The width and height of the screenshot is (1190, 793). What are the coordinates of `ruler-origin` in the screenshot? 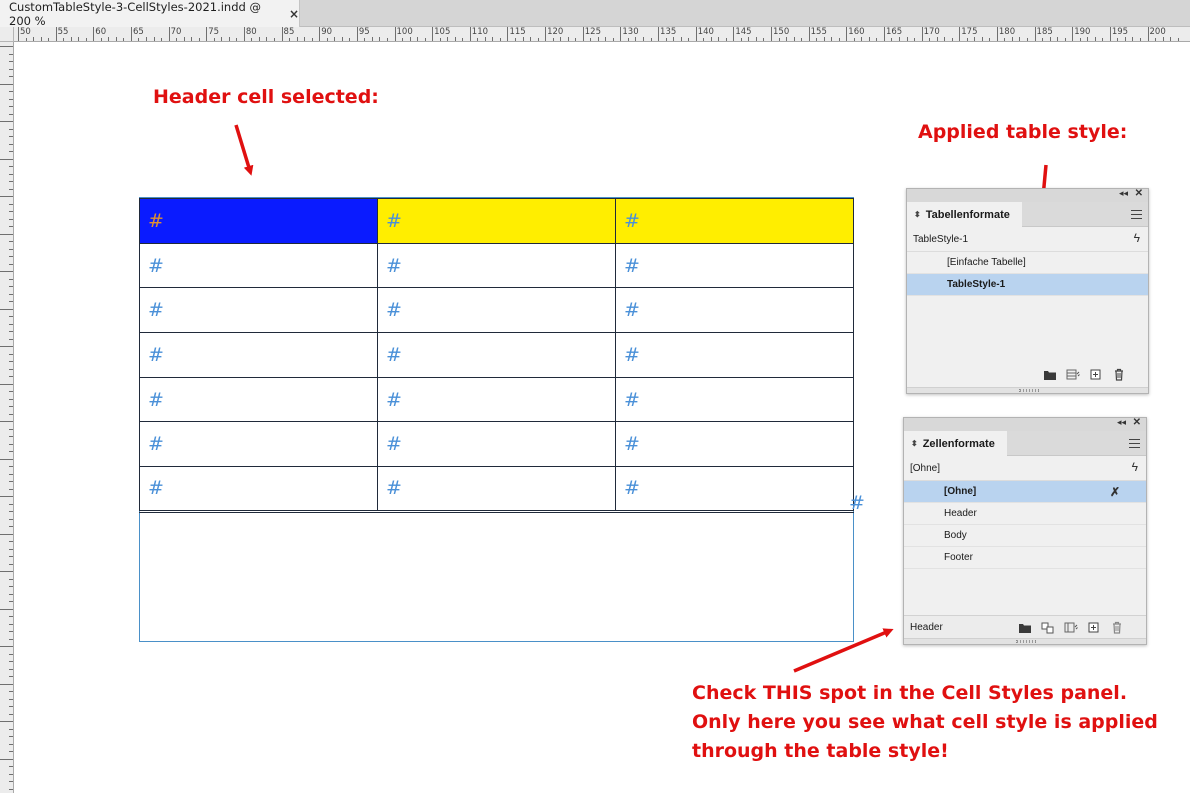 It's located at (7, 34).